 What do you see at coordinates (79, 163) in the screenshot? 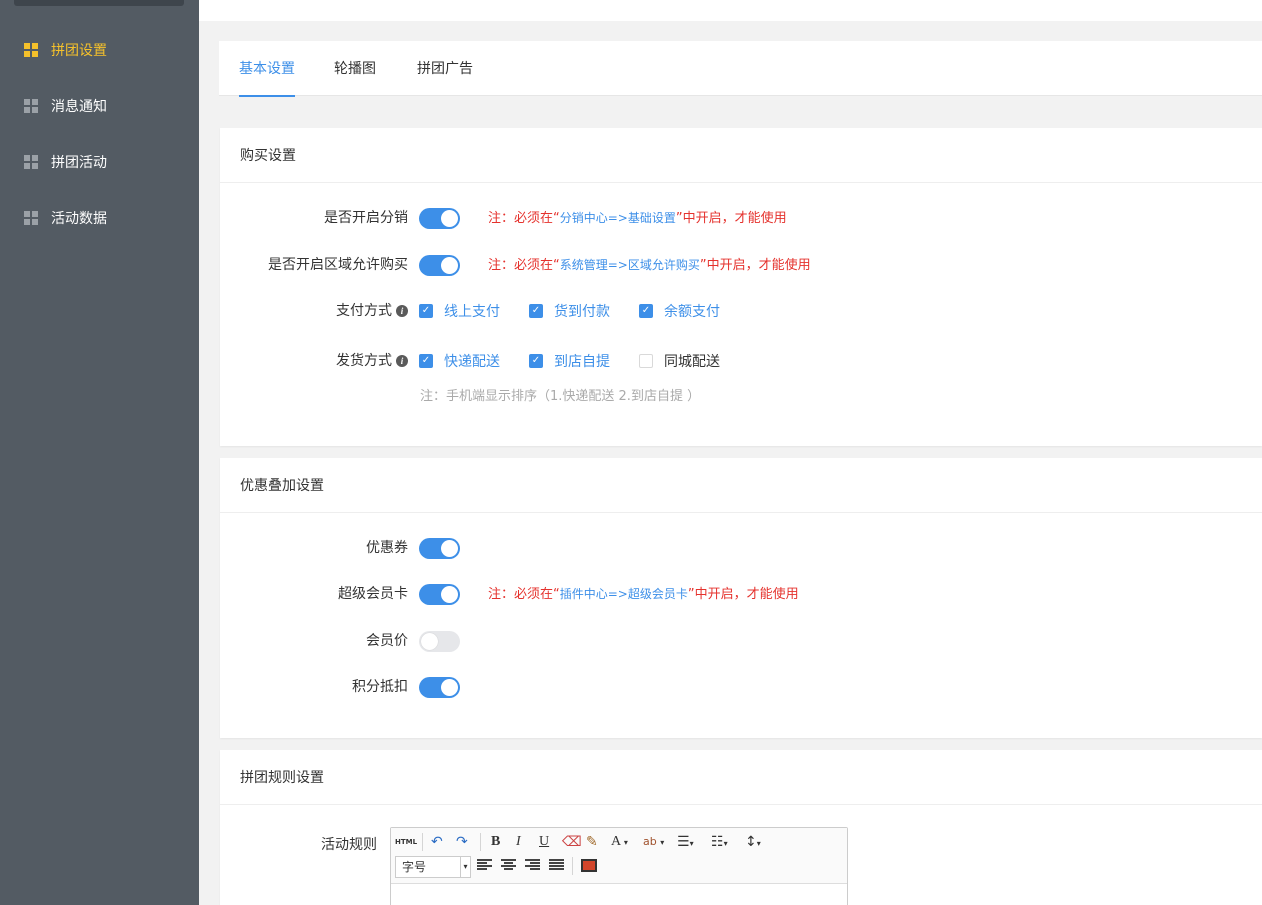
I see `sidebar-item-label: 拼团活动` at bounding box center [79, 163].